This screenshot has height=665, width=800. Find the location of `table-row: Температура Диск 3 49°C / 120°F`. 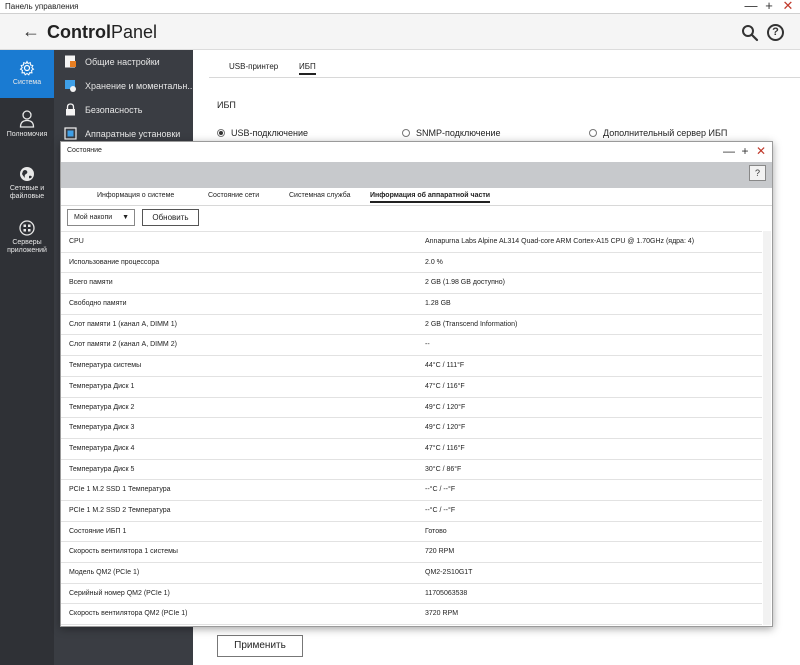

table-row: Температура Диск 3 49°C / 120°F is located at coordinates (411, 428).